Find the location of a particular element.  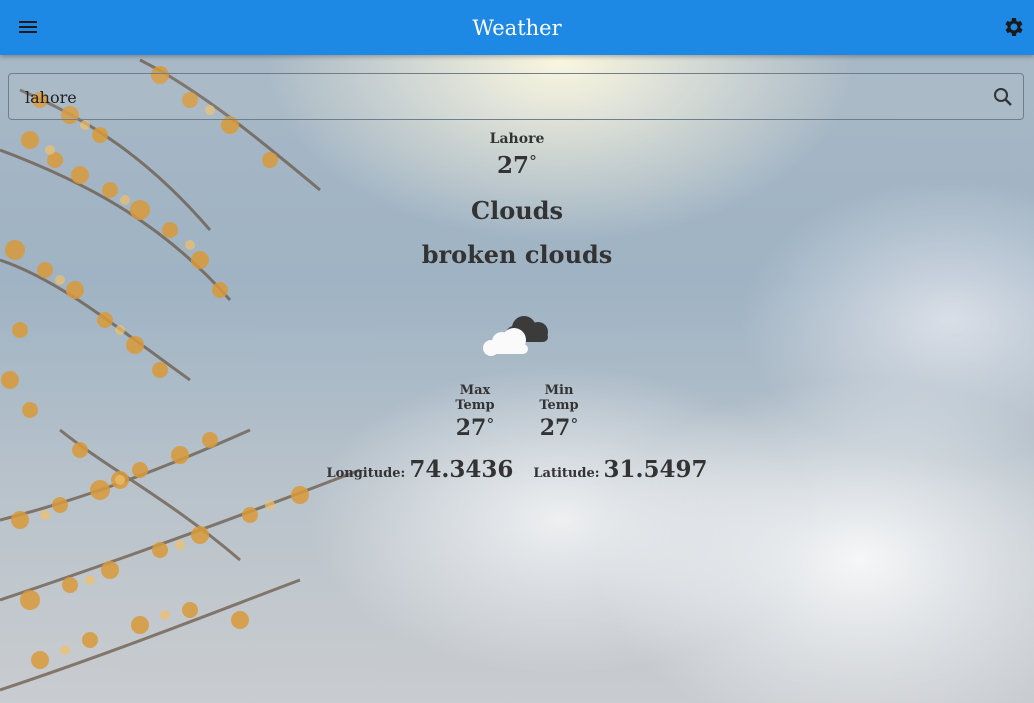

app-title: Weather is located at coordinates (517, 27).